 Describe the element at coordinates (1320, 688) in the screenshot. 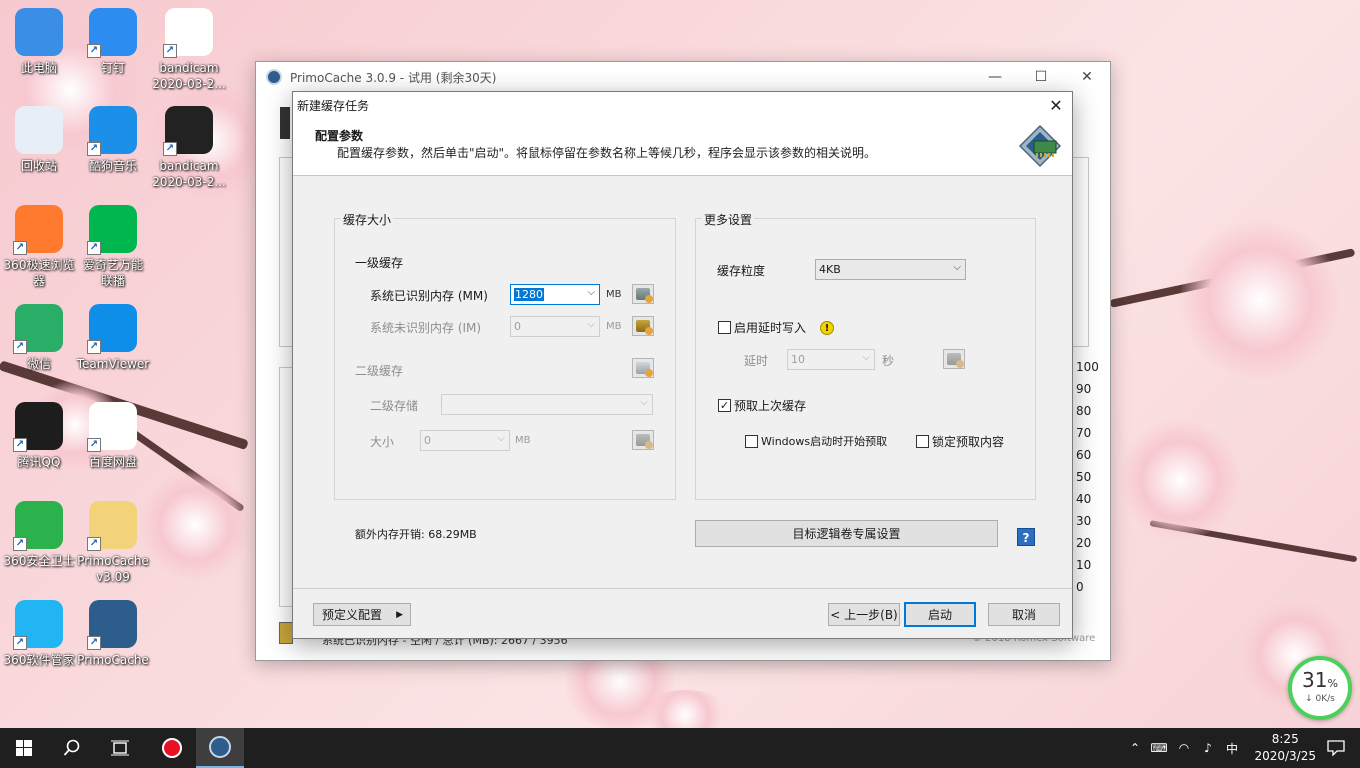

I see `network-speed-widget: 31% ↓ 0K/s` at that location.